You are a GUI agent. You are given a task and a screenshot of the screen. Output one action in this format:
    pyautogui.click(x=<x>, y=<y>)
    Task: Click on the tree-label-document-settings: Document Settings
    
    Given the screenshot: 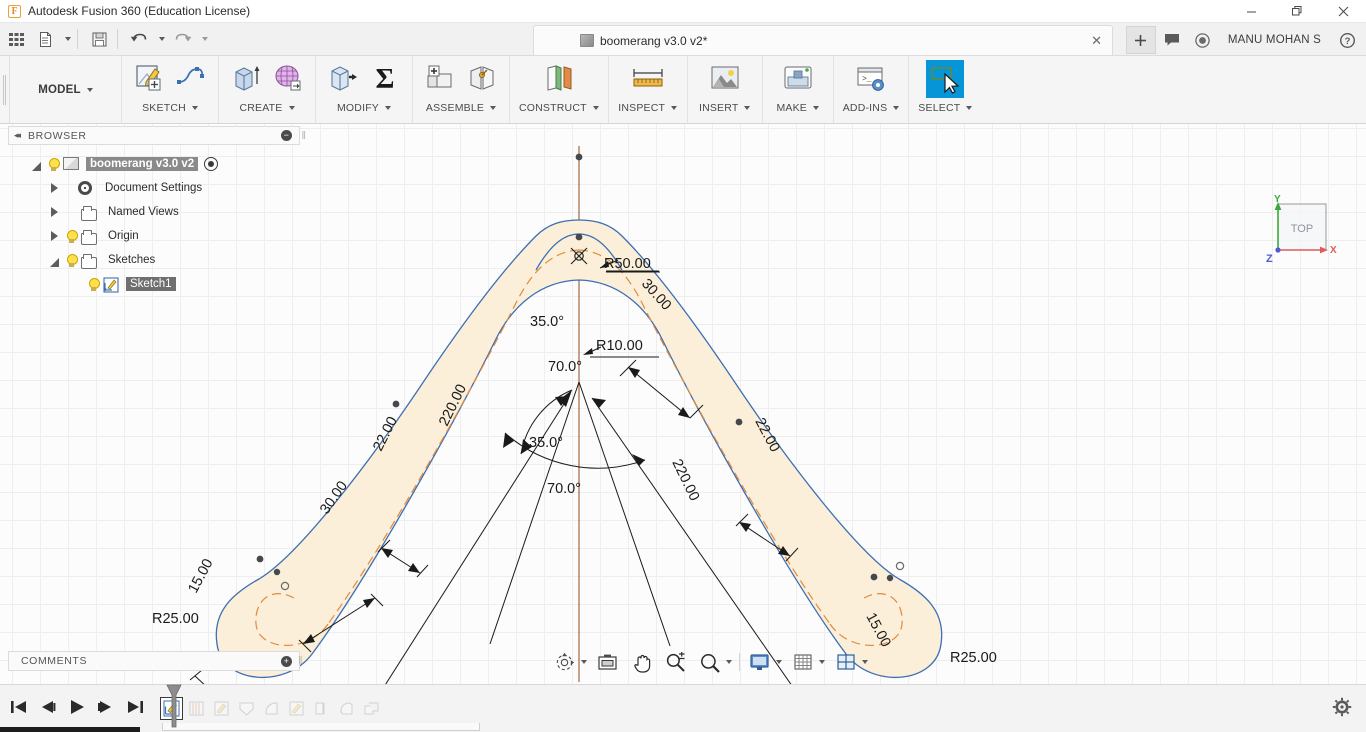 What is the action you would take?
    pyautogui.click(x=153, y=188)
    